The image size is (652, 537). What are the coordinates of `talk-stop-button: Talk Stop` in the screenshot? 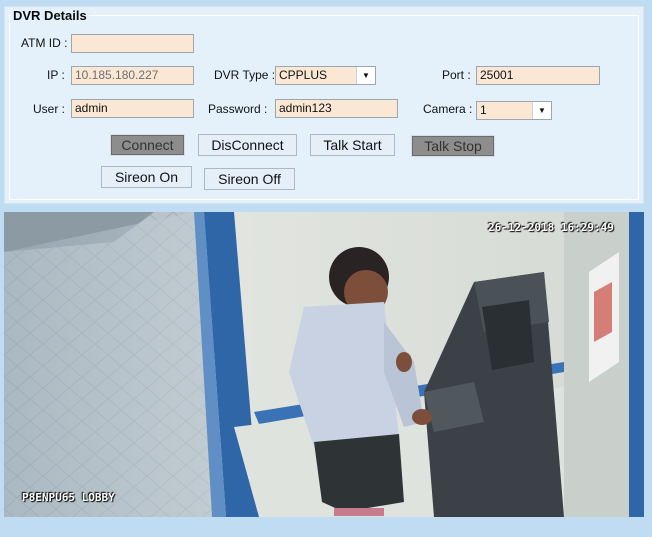 It's located at (453, 146).